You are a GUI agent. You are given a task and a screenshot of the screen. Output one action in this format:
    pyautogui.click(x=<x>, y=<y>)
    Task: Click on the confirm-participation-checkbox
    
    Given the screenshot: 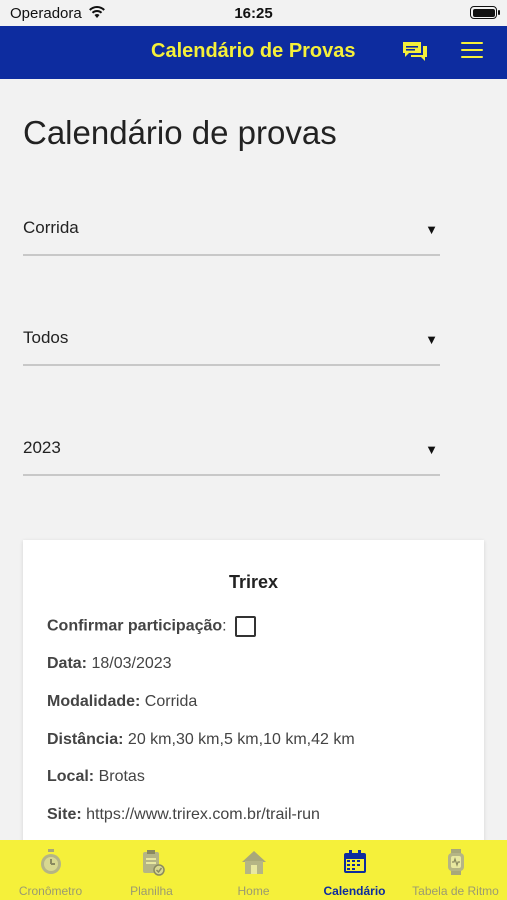 What is the action you would take?
    pyautogui.click(x=246, y=626)
    